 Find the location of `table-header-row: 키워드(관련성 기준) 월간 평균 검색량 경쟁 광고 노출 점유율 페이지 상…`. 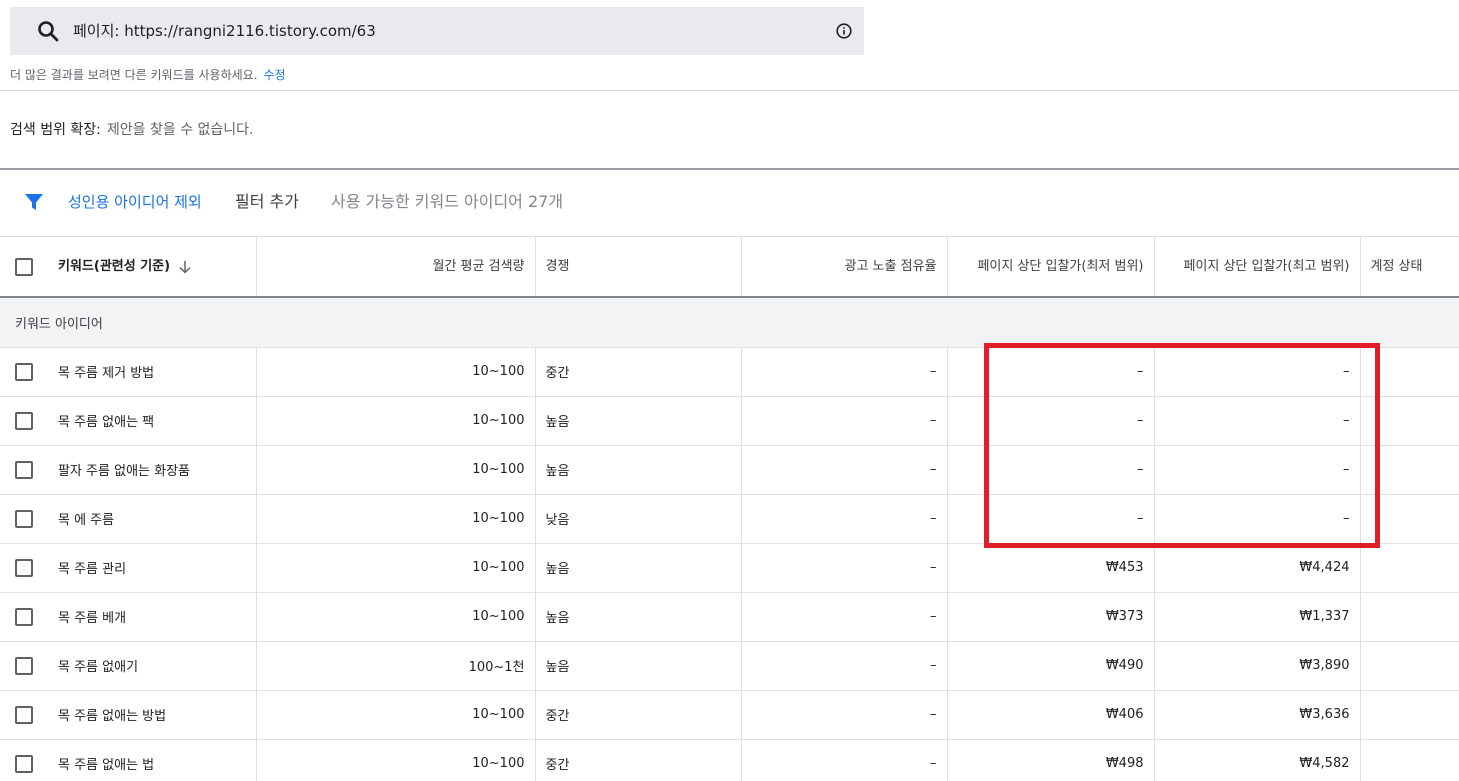

table-header-row: 키워드(관련성 기준) 월간 평균 검색량 경쟁 광고 노출 점유율 페이지 상… is located at coordinates (729, 267).